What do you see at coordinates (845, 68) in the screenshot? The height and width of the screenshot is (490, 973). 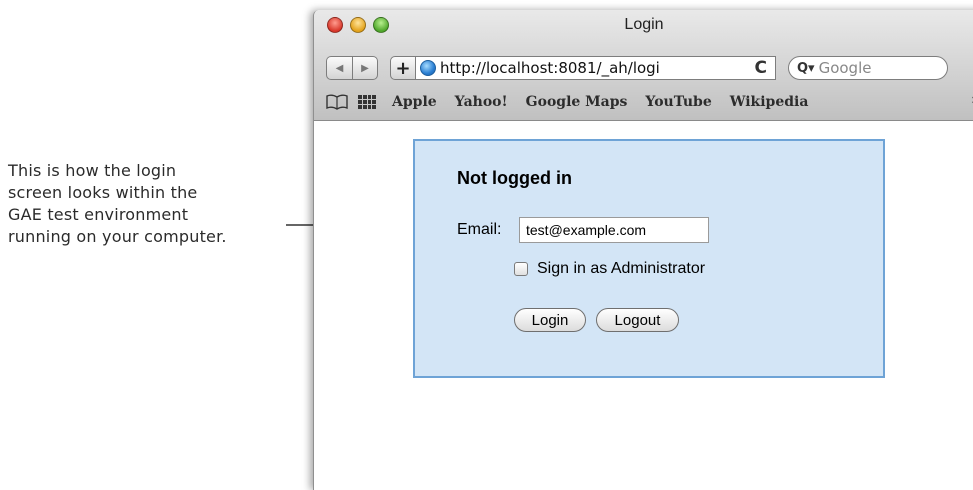 I see `search-placeholder: Google` at bounding box center [845, 68].